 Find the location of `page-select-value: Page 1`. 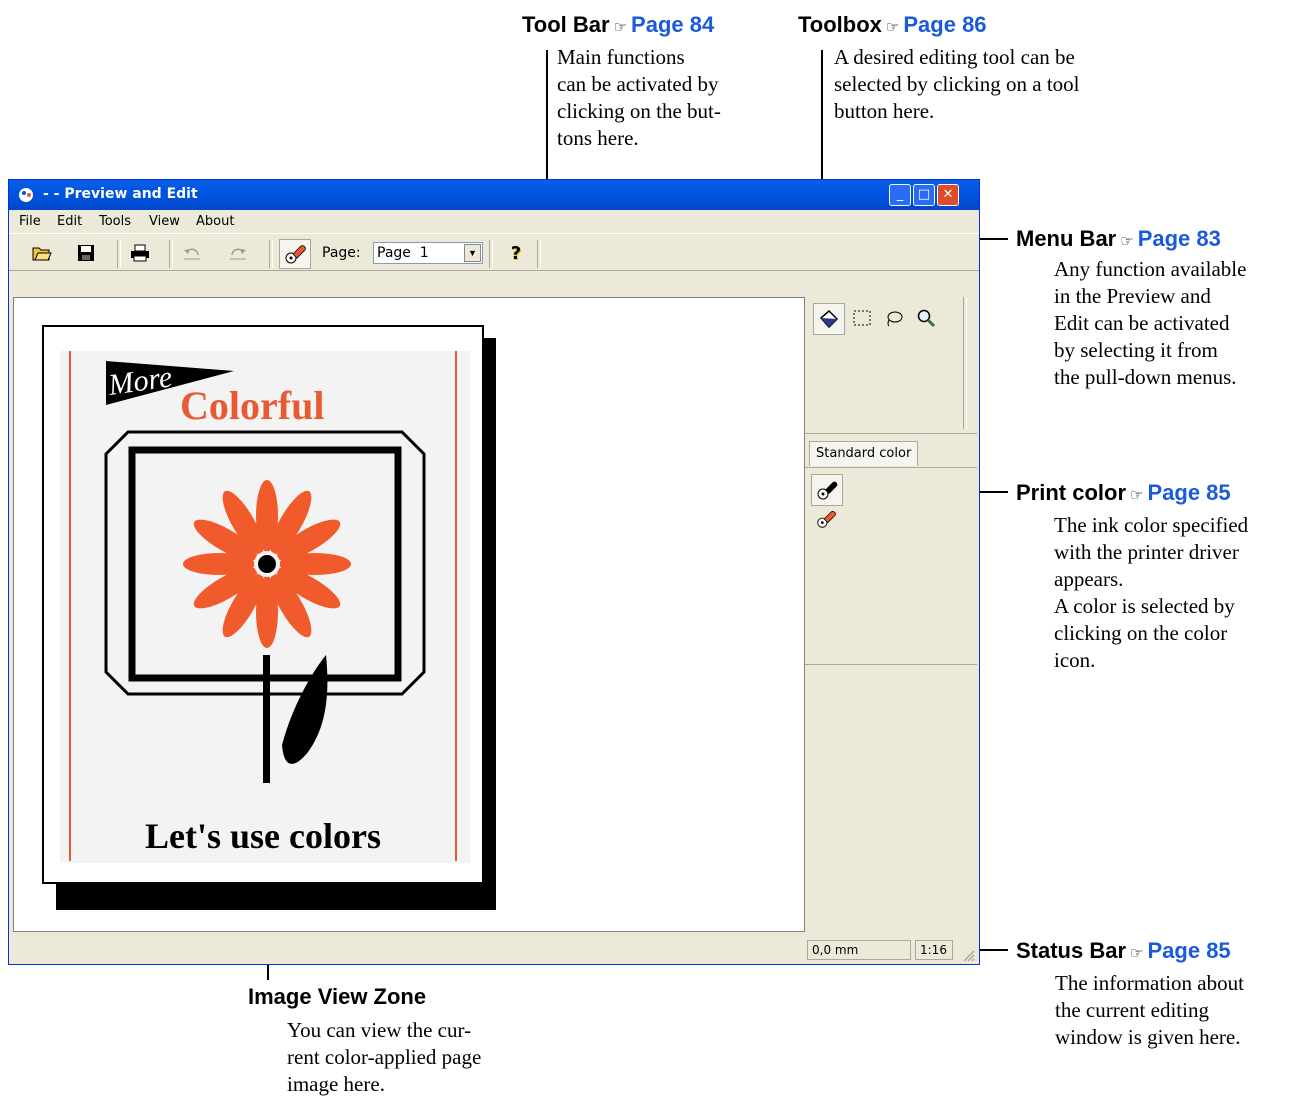

page-select-value: Page 1 is located at coordinates (403, 253).